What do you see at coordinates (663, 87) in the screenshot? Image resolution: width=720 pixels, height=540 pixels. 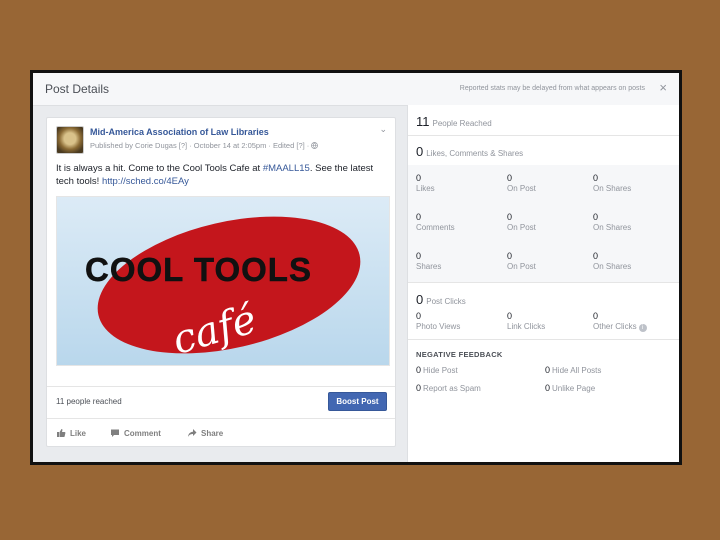 I see `close-icon: ×` at bounding box center [663, 87].